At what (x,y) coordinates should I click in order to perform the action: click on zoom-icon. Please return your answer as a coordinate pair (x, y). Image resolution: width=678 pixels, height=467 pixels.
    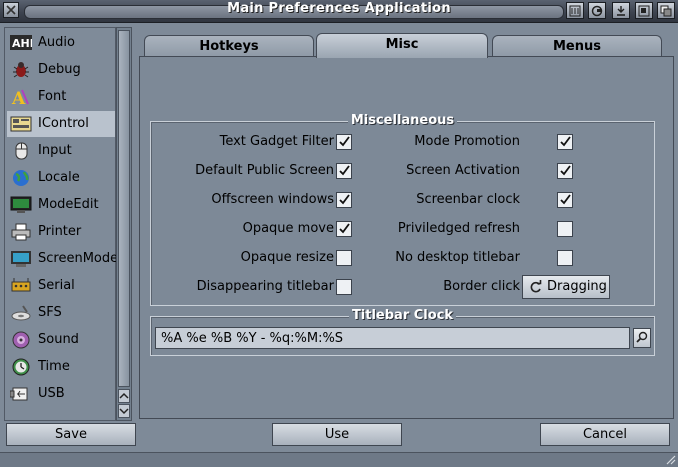
    Looking at the image, I should click on (644, 11).